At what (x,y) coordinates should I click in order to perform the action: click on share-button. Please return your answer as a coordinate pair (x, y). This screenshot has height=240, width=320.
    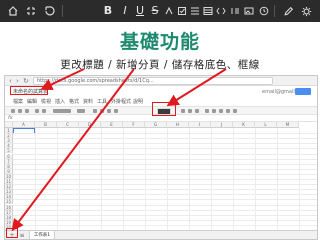
    Looking at the image, I should click on (303, 91).